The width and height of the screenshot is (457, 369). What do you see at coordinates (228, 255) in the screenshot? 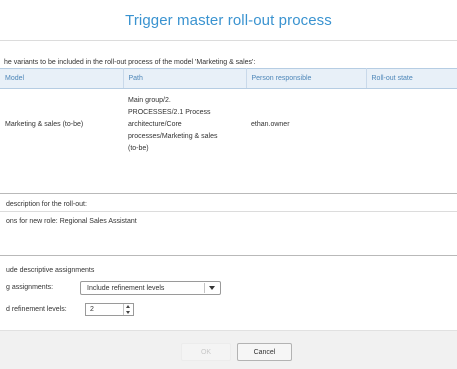
I see `description-bottom-divider` at bounding box center [228, 255].